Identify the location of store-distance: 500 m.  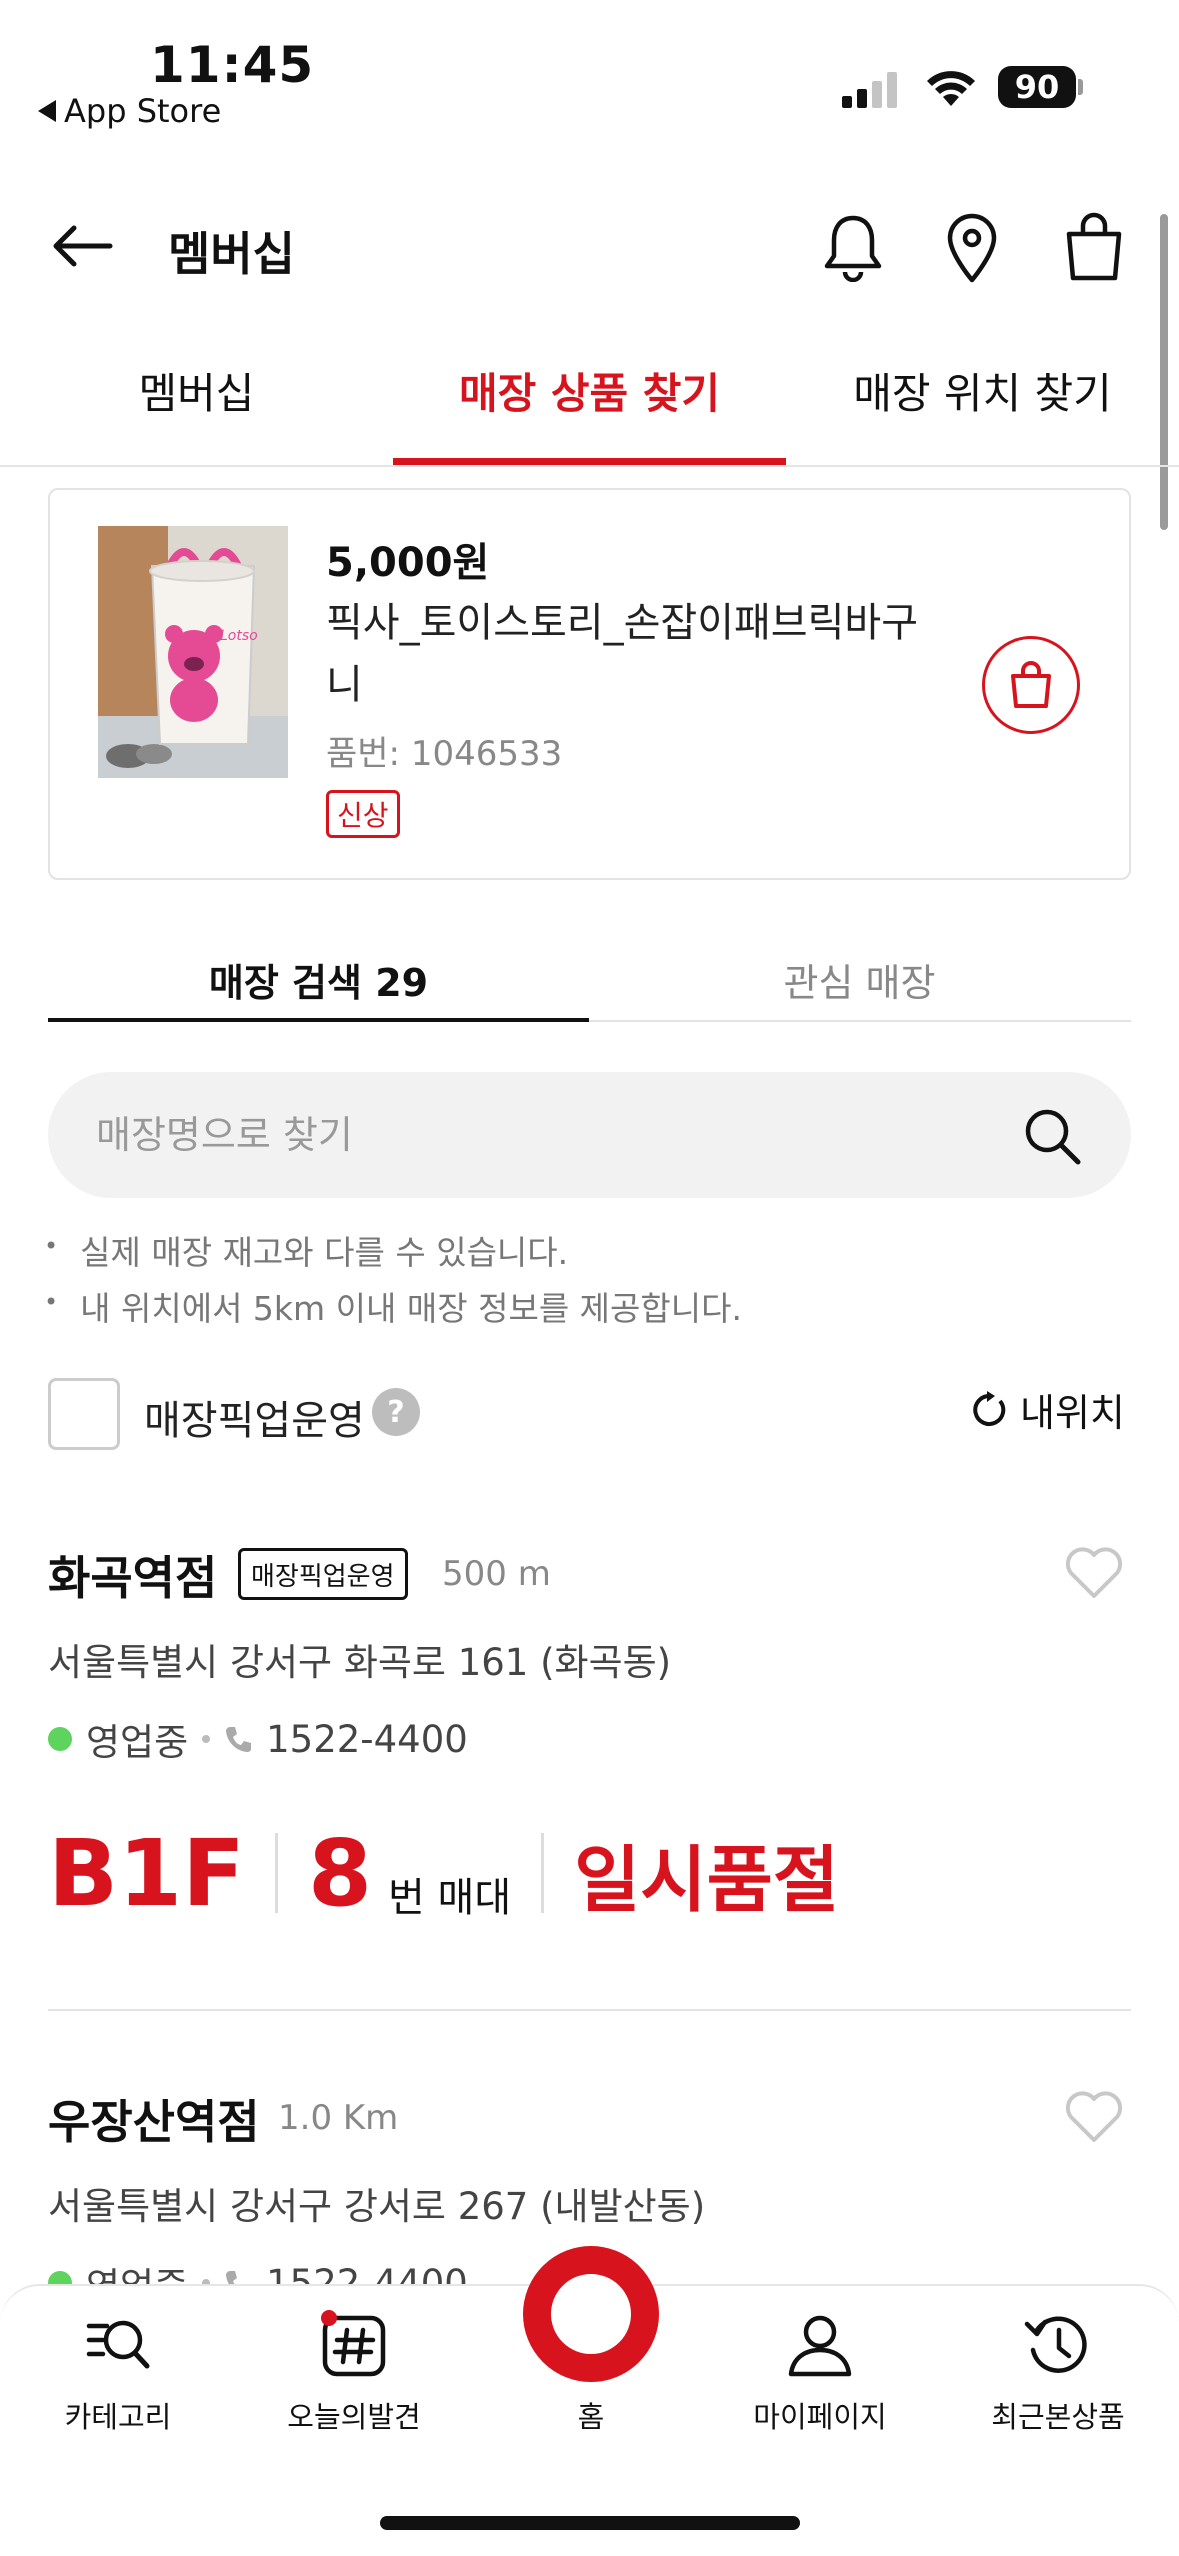
(496, 1574).